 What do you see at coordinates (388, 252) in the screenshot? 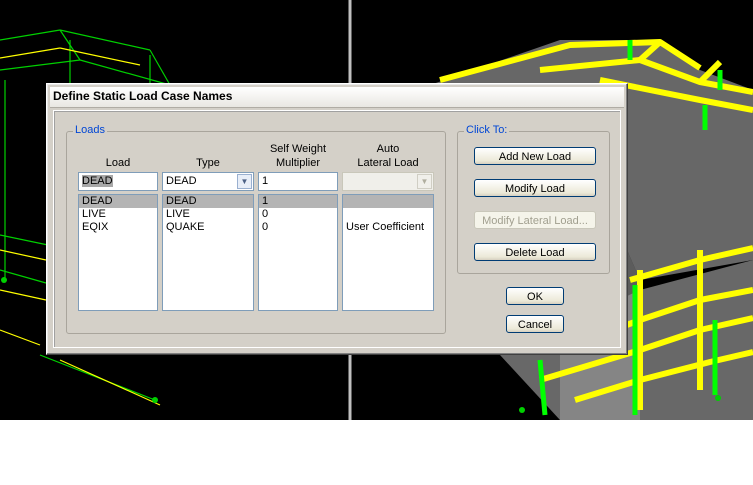
I see `auto-lateral-load-list: User Coefficient` at bounding box center [388, 252].